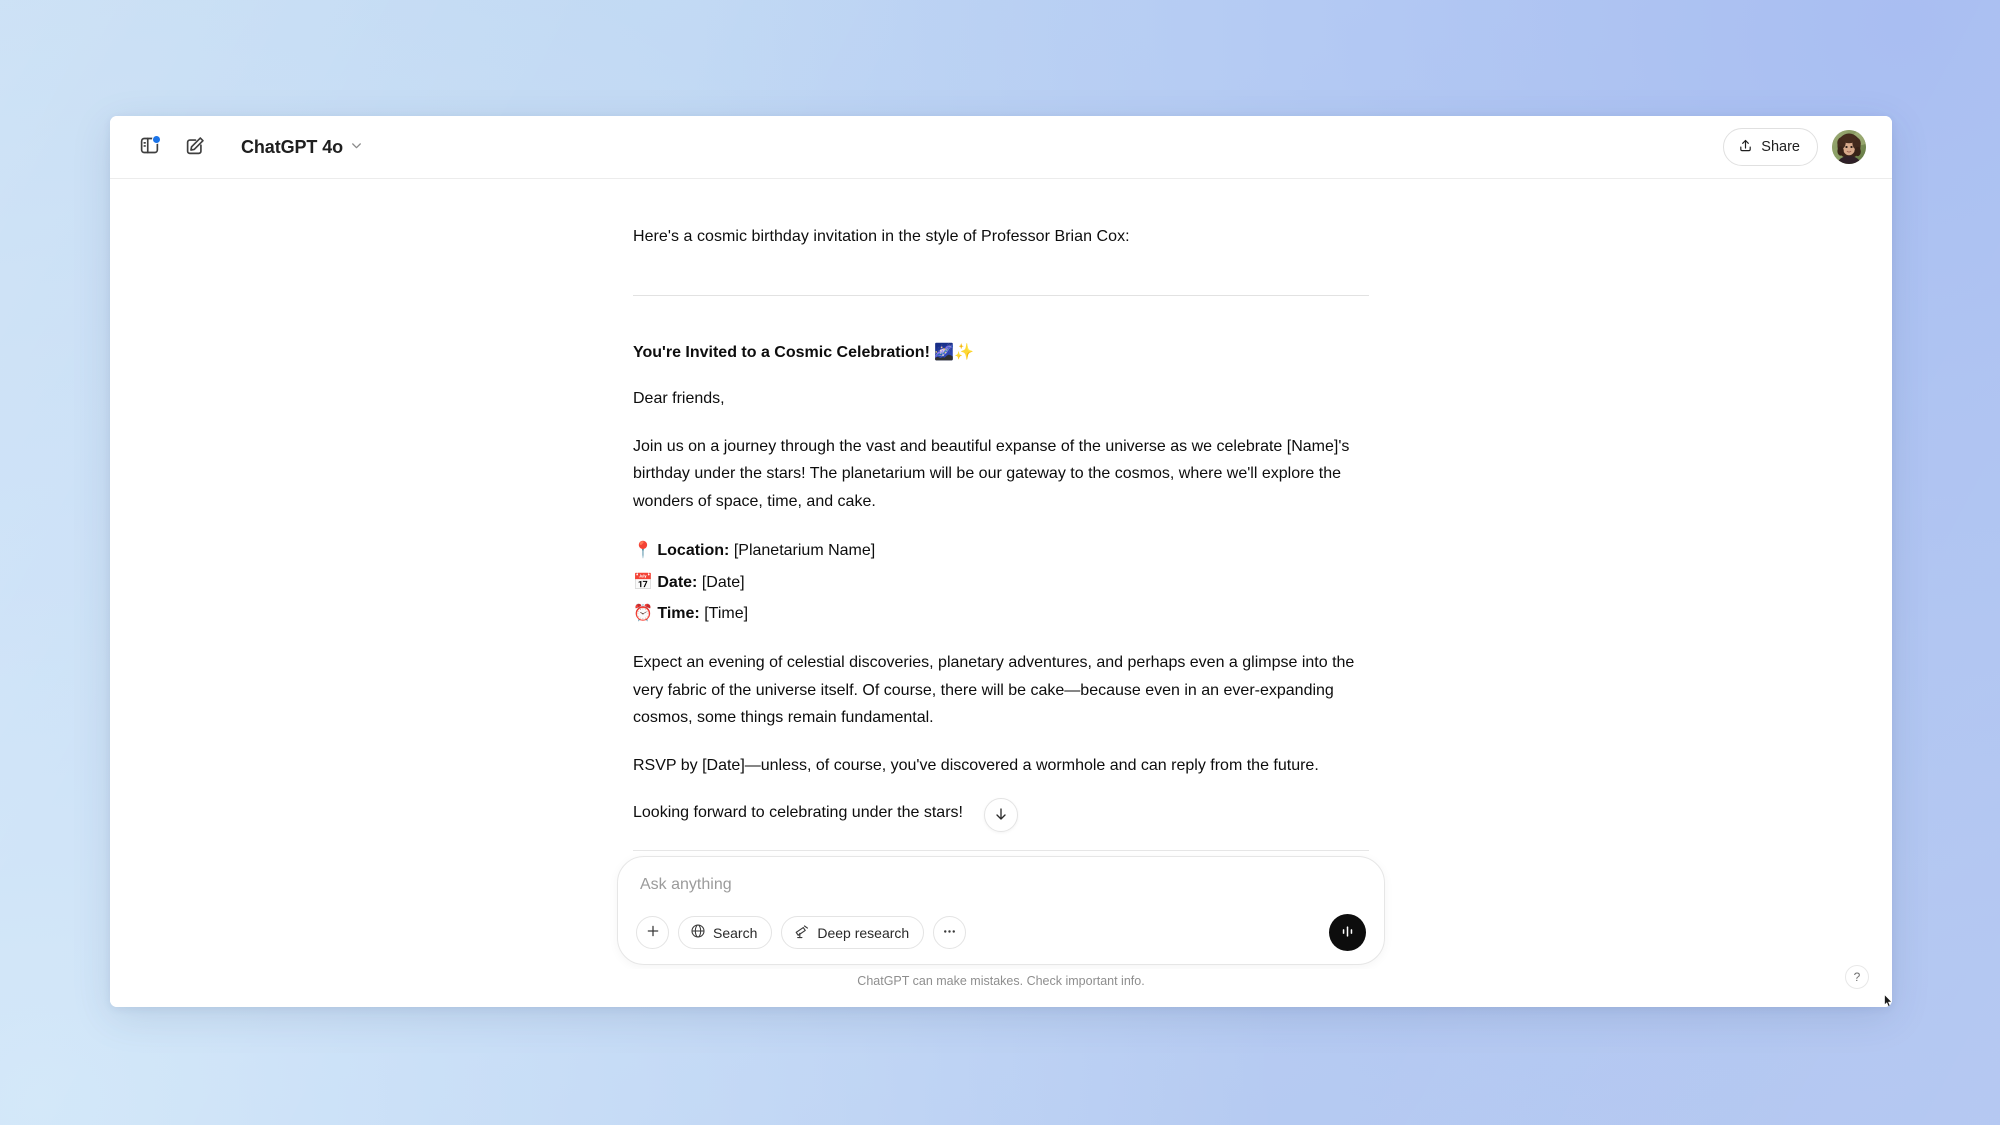 This screenshot has height=1125, width=2000. What do you see at coordinates (643, 612) in the screenshot?
I see `alarm-clock-icon: ⏰` at bounding box center [643, 612].